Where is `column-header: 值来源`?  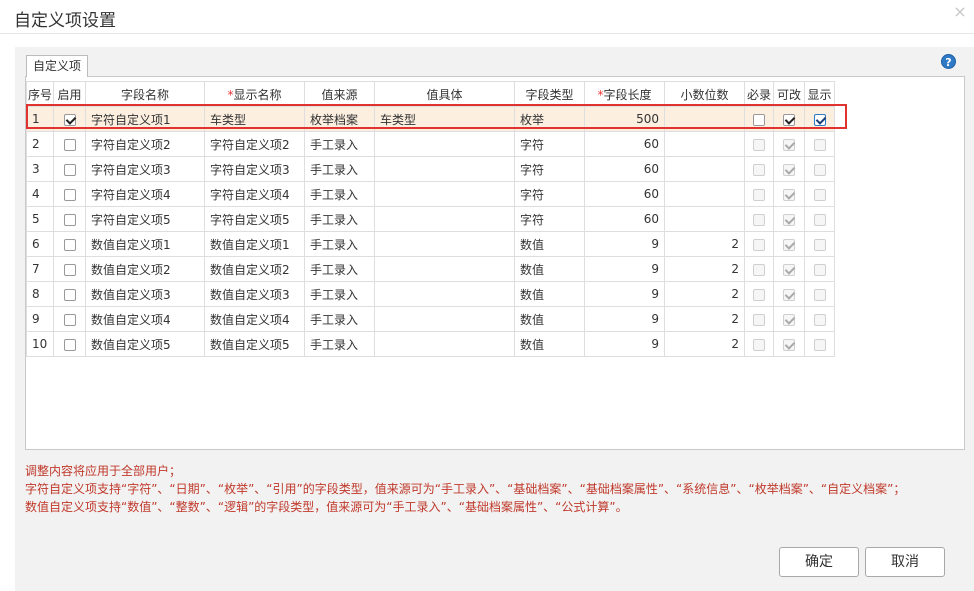
column-header: 值来源 is located at coordinates (339, 94).